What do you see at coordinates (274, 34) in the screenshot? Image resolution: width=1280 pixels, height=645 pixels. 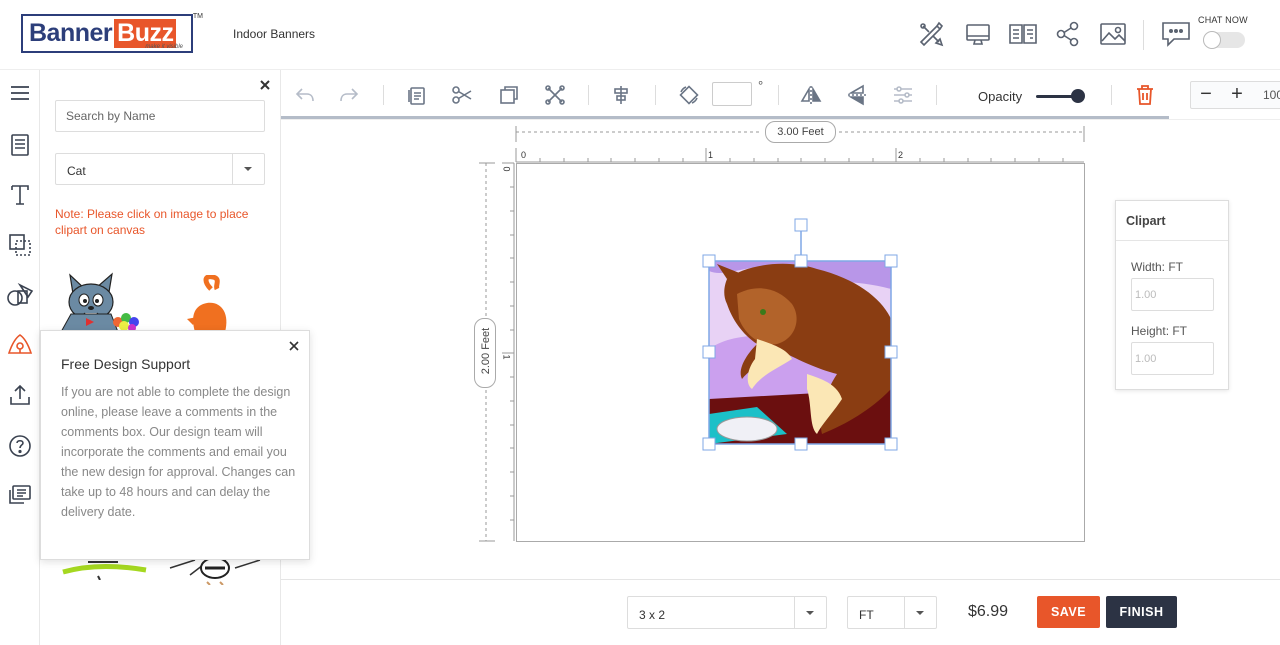 I see `product-title: Indoor Banners` at bounding box center [274, 34].